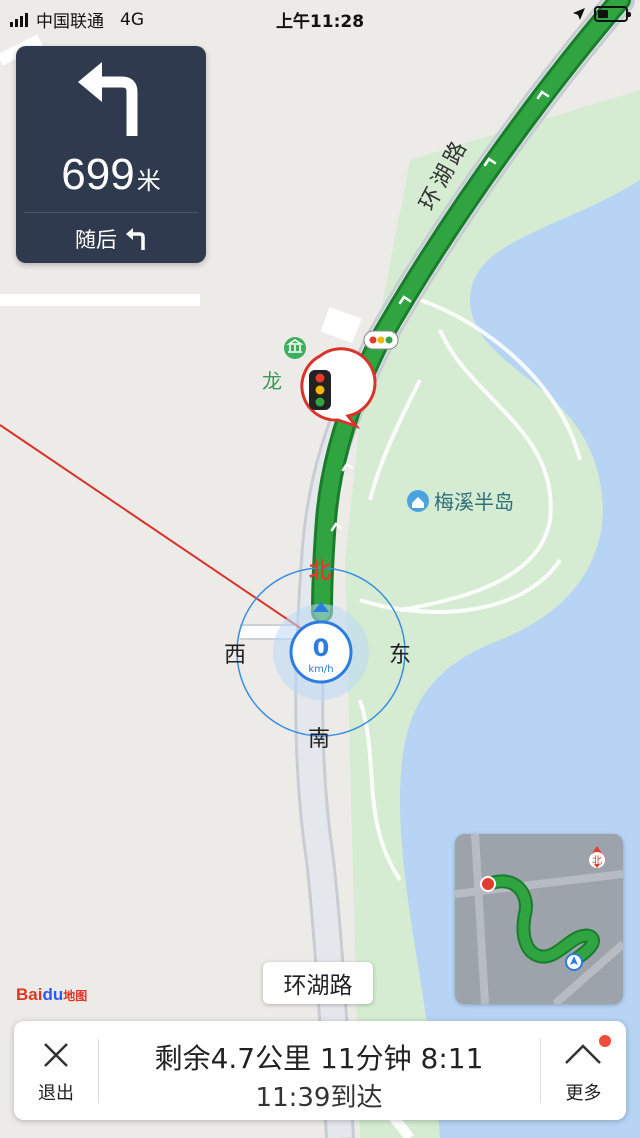 This screenshot has width=640, height=1138. What do you see at coordinates (321, 648) in the screenshot?
I see `speed-value: 0` at bounding box center [321, 648].